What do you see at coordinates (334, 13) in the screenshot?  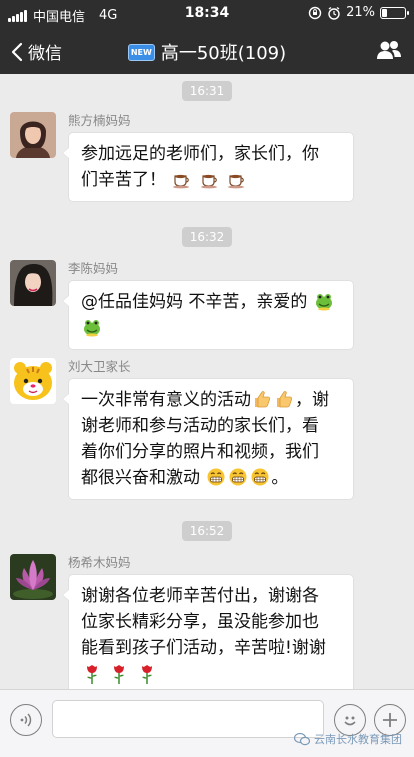 I see `alarm-icon` at bounding box center [334, 13].